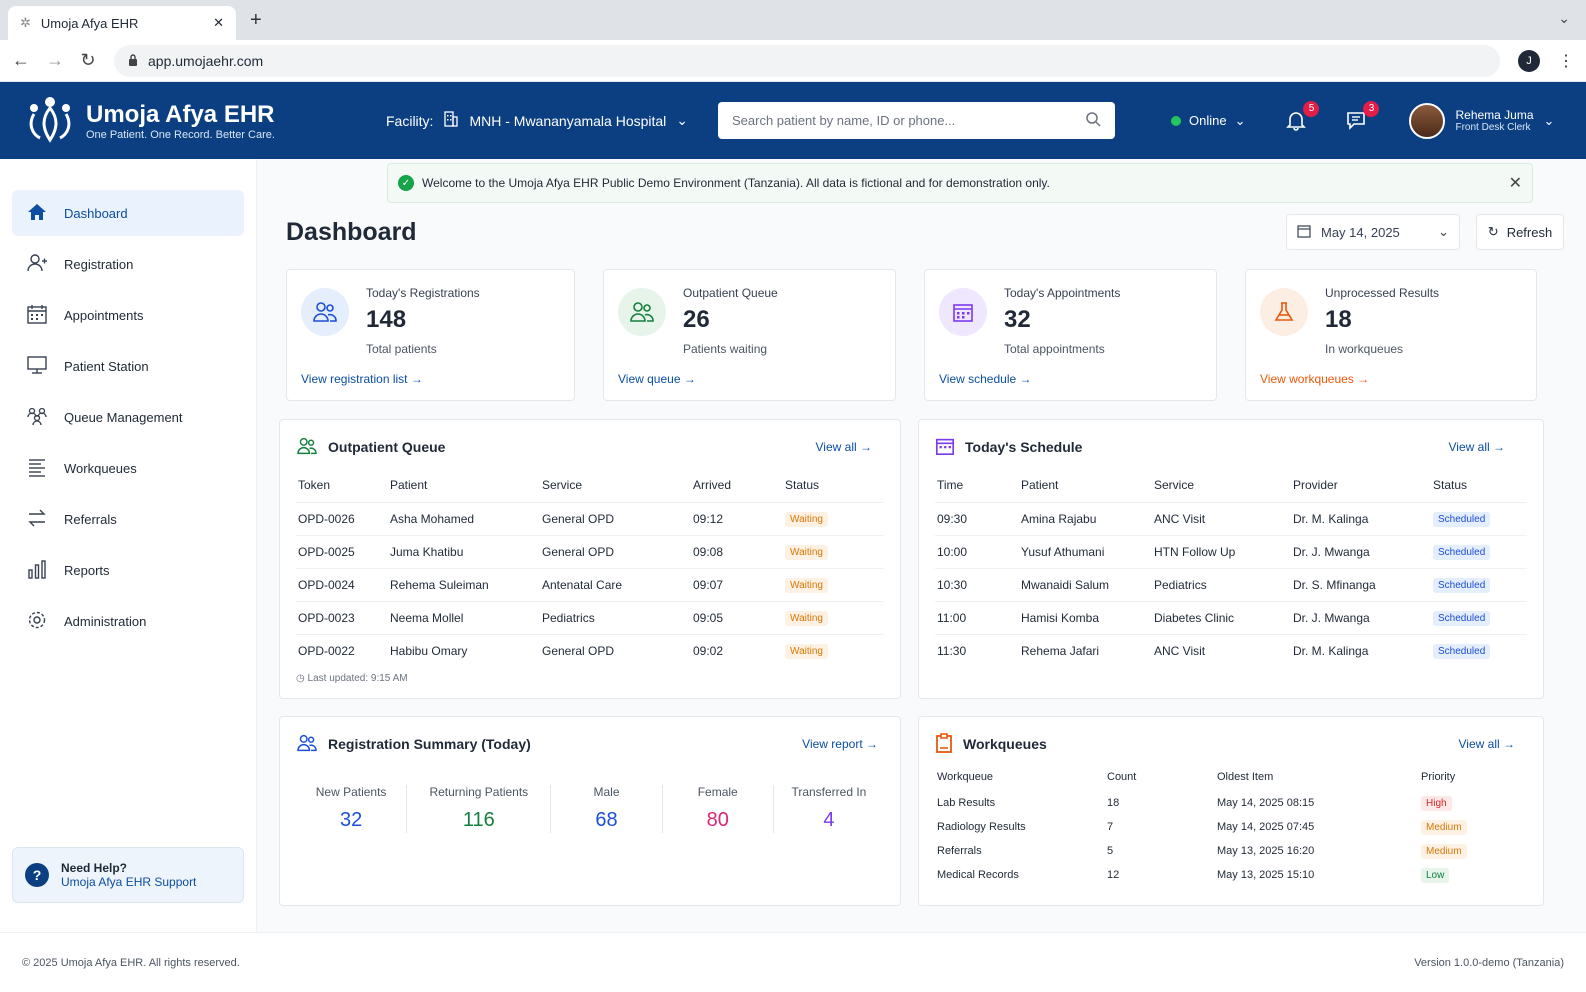 The height and width of the screenshot is (992, 1586). What do you see at coordinates (1479, 518) in the screenshot?
I see `table-cell: Scheduled` at bounding box center [1479, 518].